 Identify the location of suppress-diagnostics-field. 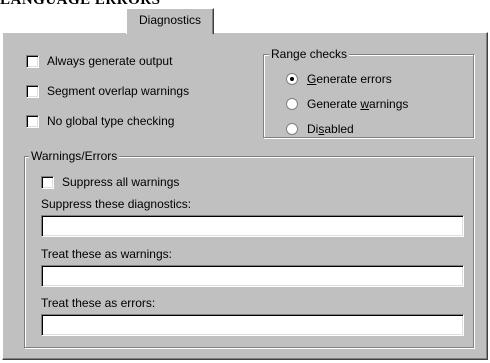
(252, 226).